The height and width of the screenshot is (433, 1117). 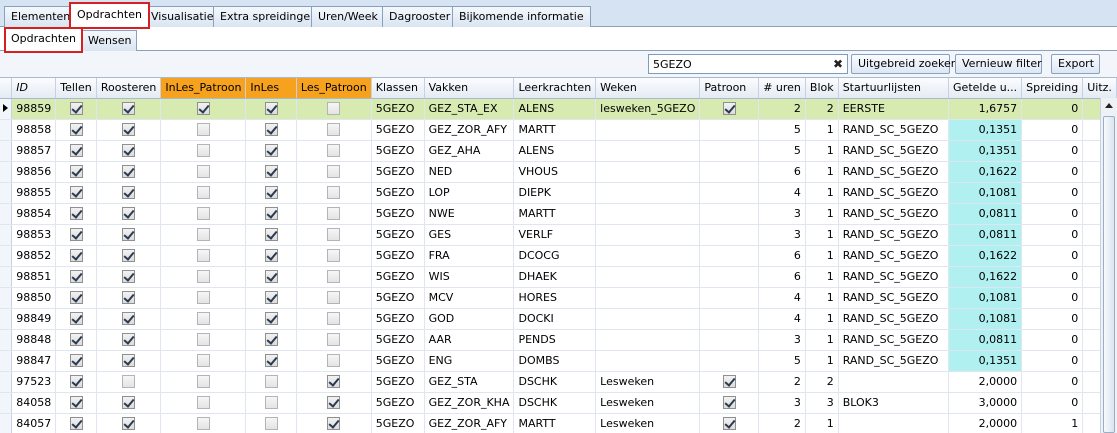 What do you see at coordinates (555, 88) in the screenshot?
I see `col-header-leerkrachten: Leerkrachten` at bounding box center [555, 88].